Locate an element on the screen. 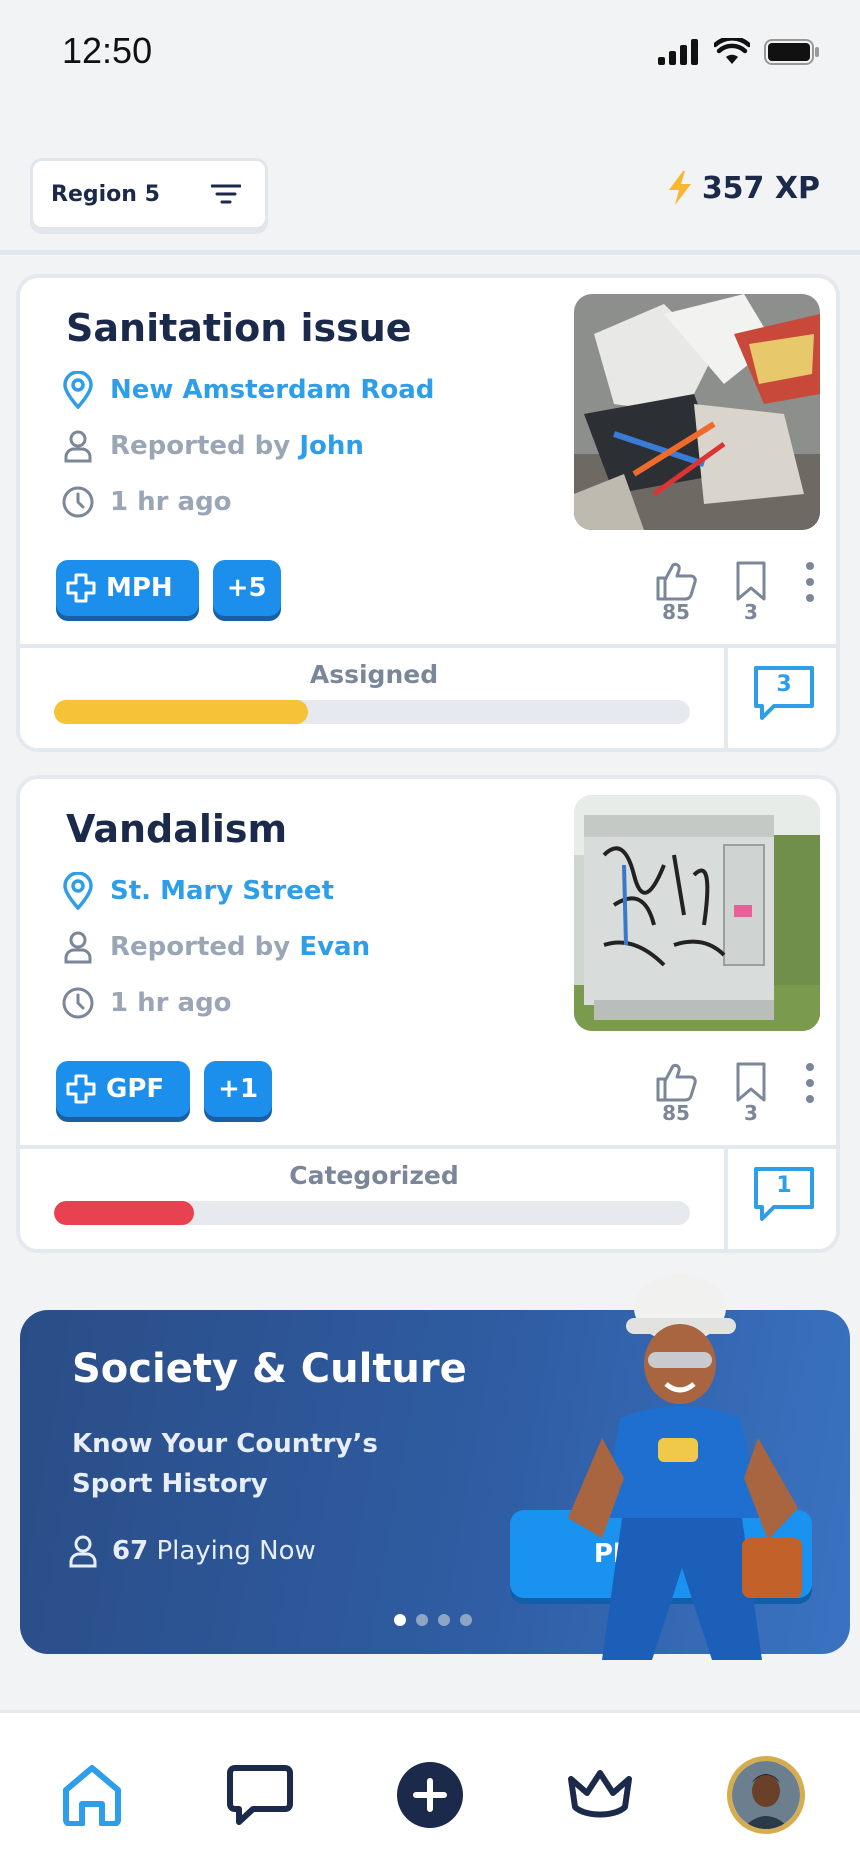  lightning-icon is located at coordinates (679, 188).